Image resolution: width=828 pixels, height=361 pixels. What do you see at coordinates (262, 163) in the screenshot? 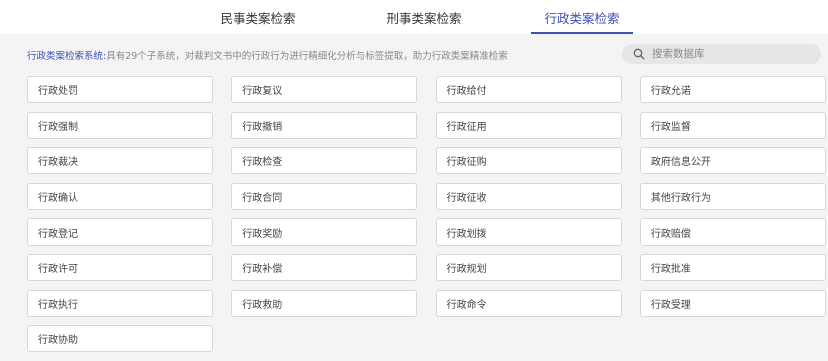
I see `category-label: 行政检查` at bounding box center [262, 163].